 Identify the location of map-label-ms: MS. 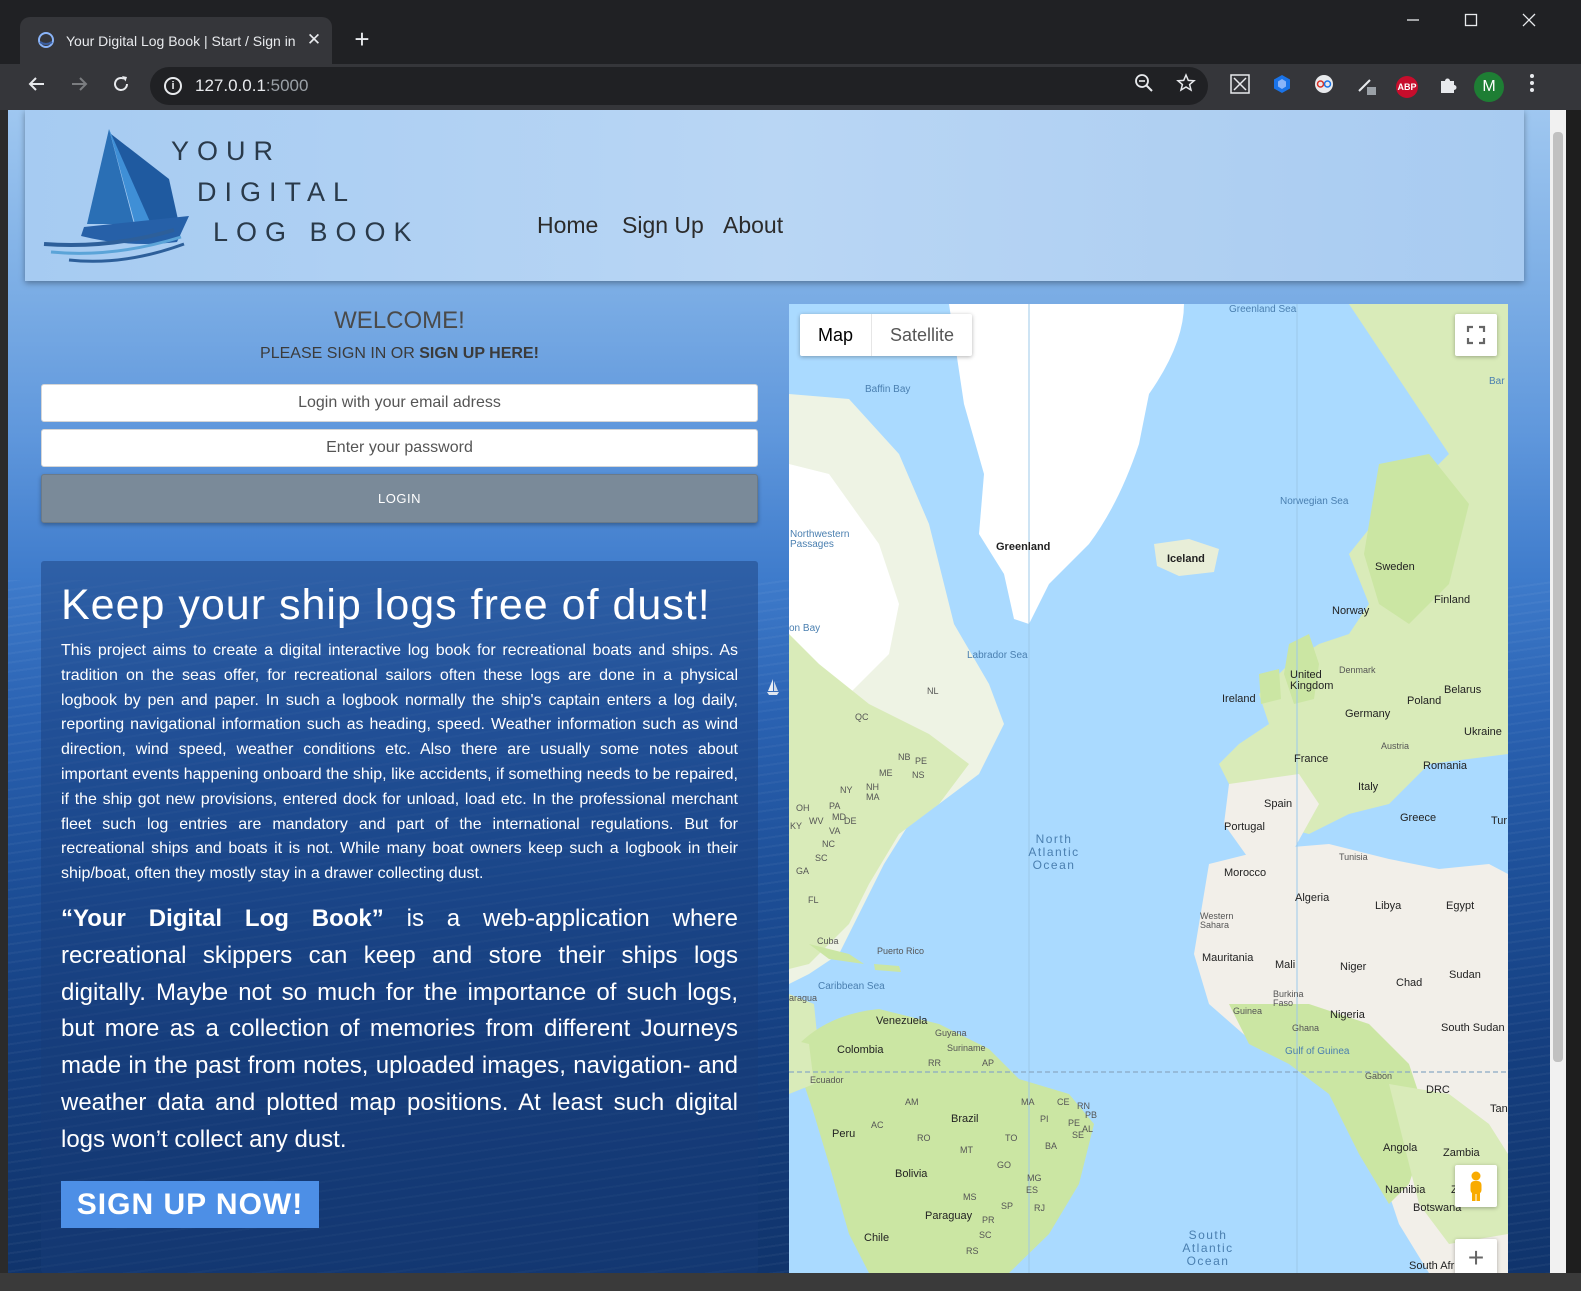
(970, 1197).